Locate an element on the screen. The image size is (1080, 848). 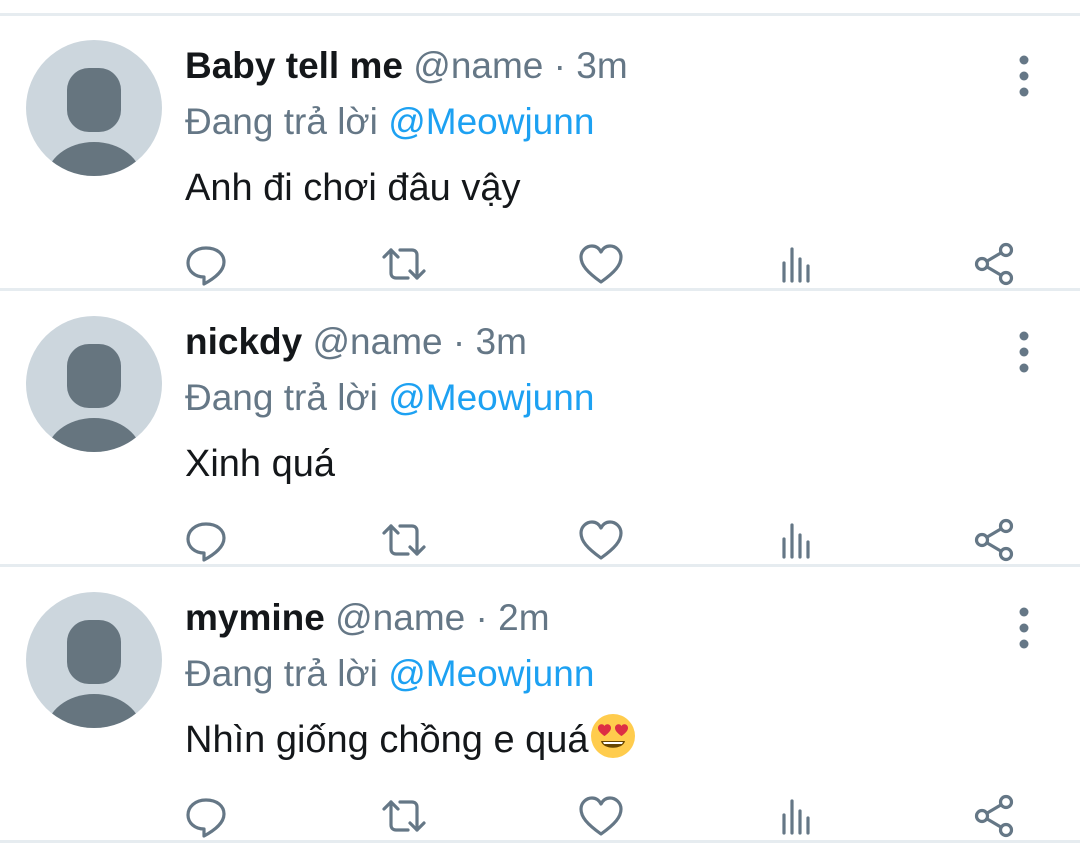
tweet-text: Xinh quá is located at coordinates (260, 464).